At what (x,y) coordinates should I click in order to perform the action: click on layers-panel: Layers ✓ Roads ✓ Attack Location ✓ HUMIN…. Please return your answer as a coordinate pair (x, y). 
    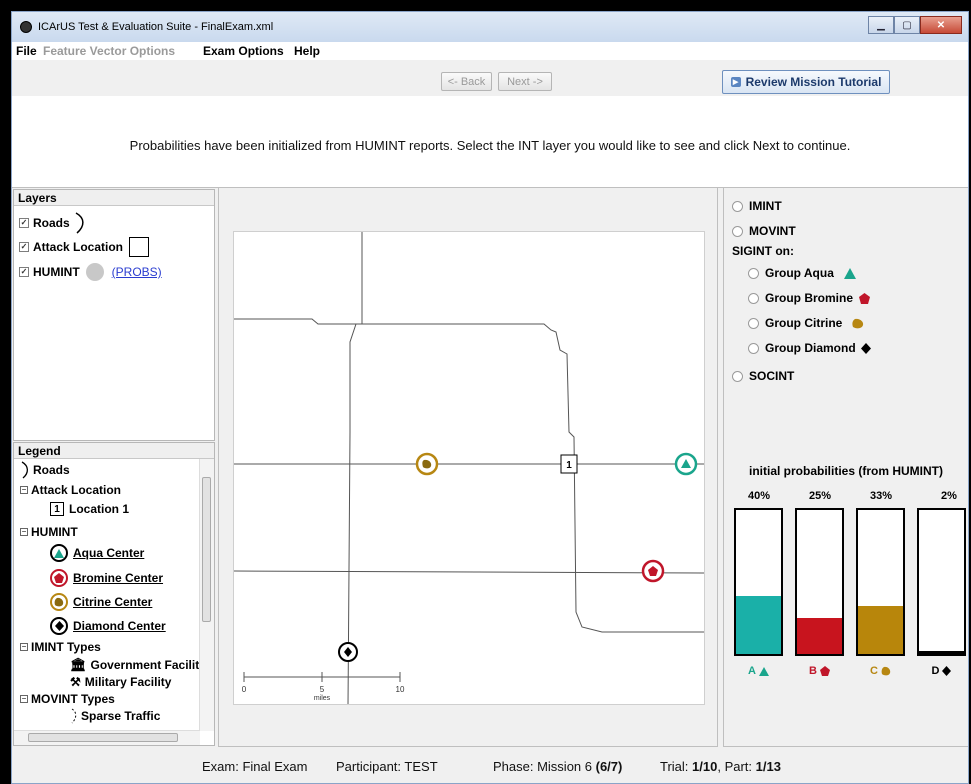
    Looking at the image, I should click on (114, 315).